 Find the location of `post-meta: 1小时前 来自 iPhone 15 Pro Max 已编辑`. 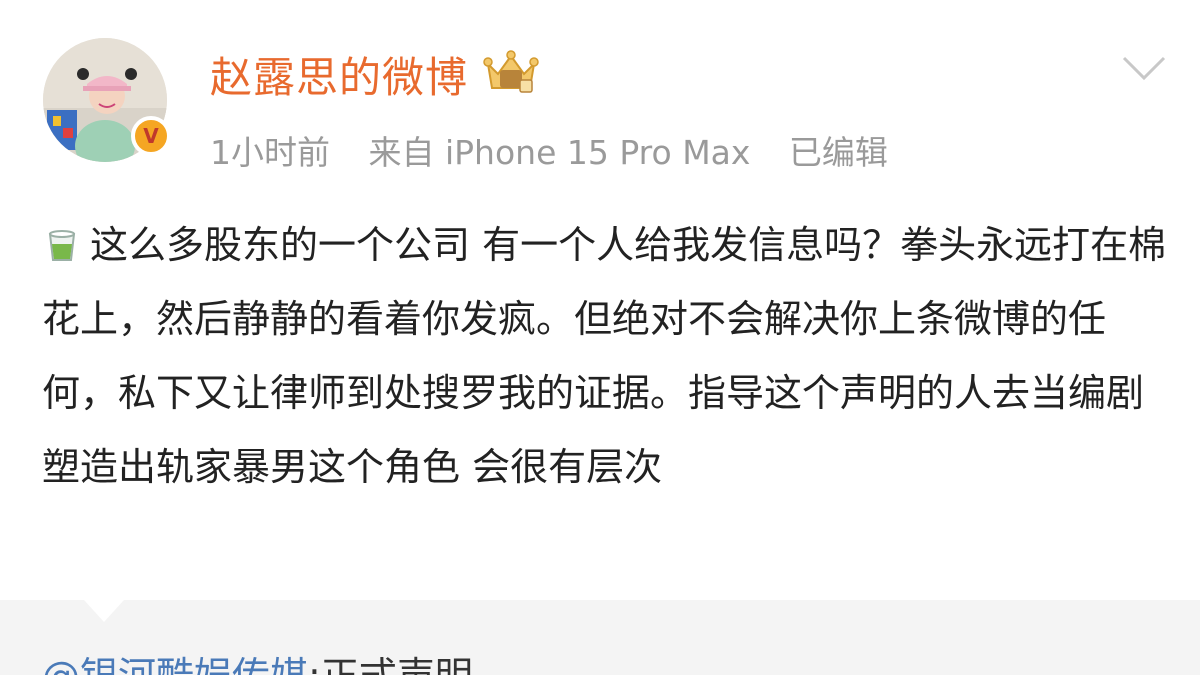

post-meta: 1小时前 来自 iPhone 15 Pro Max 已编辑 is located at coordinates (563, 150).